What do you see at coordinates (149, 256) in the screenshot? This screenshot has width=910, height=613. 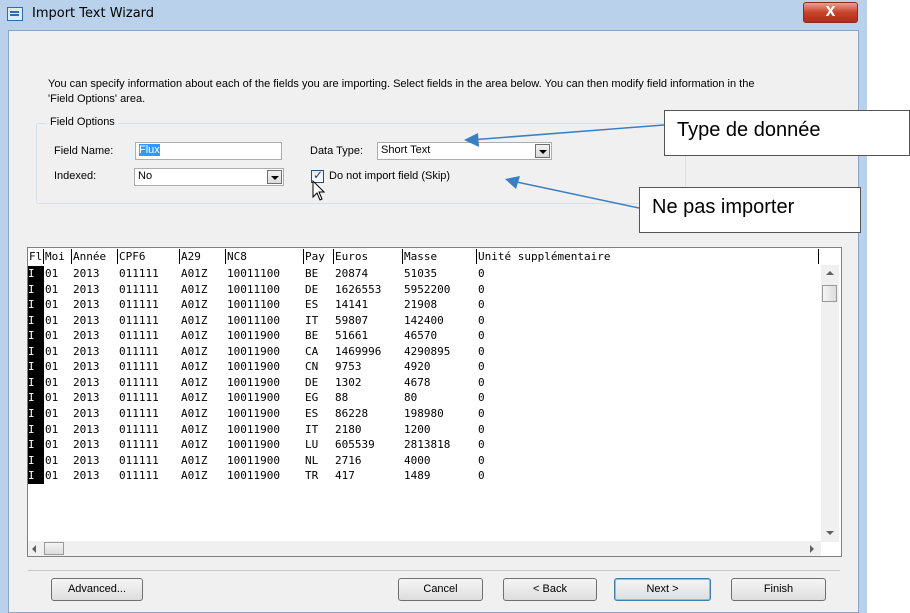 I see `column-header: CPF6` at bounding box center [149, 256].